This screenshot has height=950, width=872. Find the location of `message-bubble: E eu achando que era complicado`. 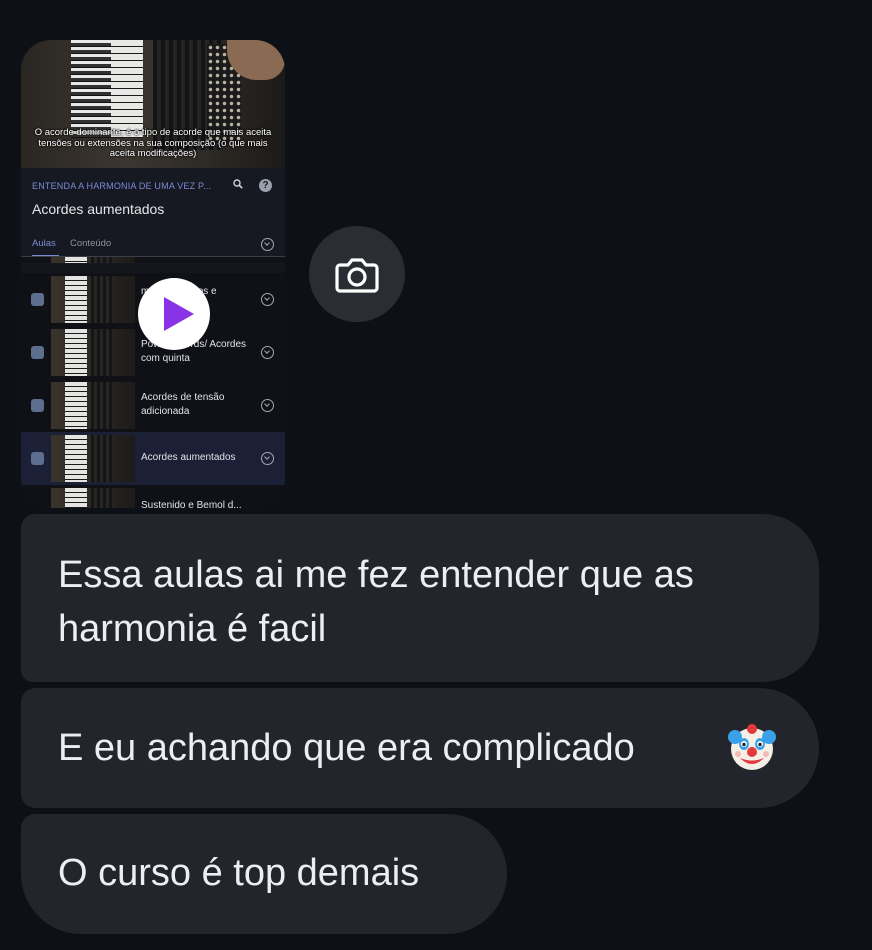

message-bubble: E eu achando que era complicado is located at coordinates (420, 748).